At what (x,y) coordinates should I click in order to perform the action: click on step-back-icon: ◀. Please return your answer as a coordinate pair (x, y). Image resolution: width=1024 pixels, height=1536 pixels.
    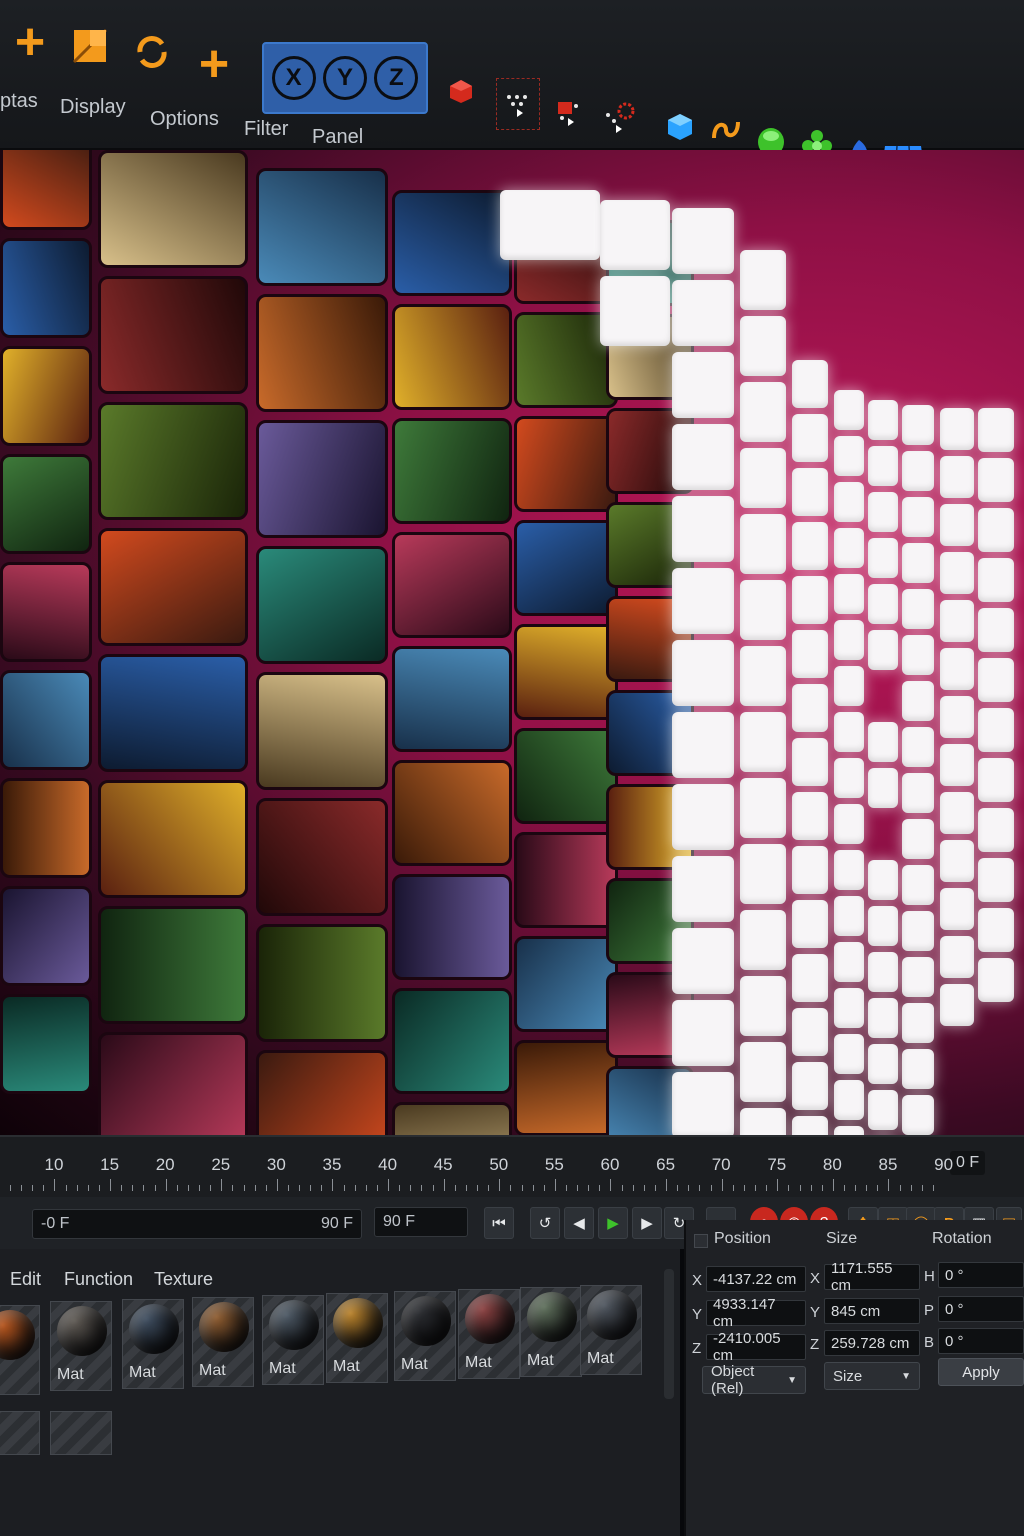
    Looking at the image, I should click on (579, 1223).